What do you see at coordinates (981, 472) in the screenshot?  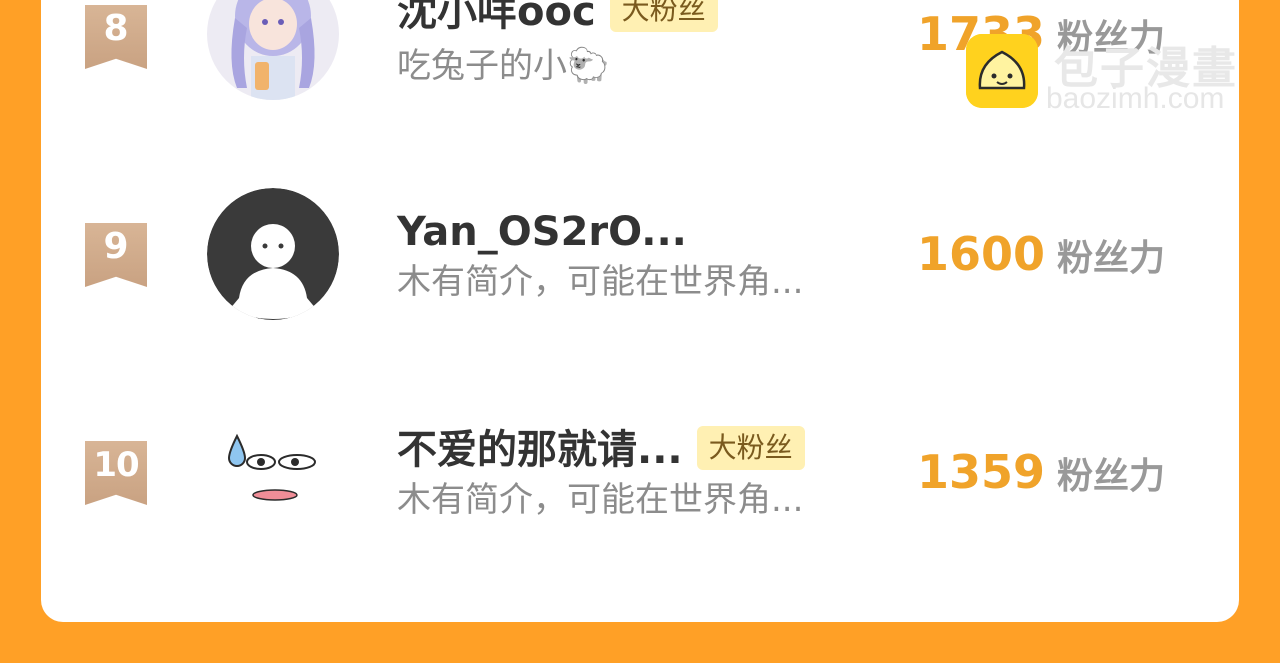 I see `fan-score-value: 1359` at bounding box center [981, 472].